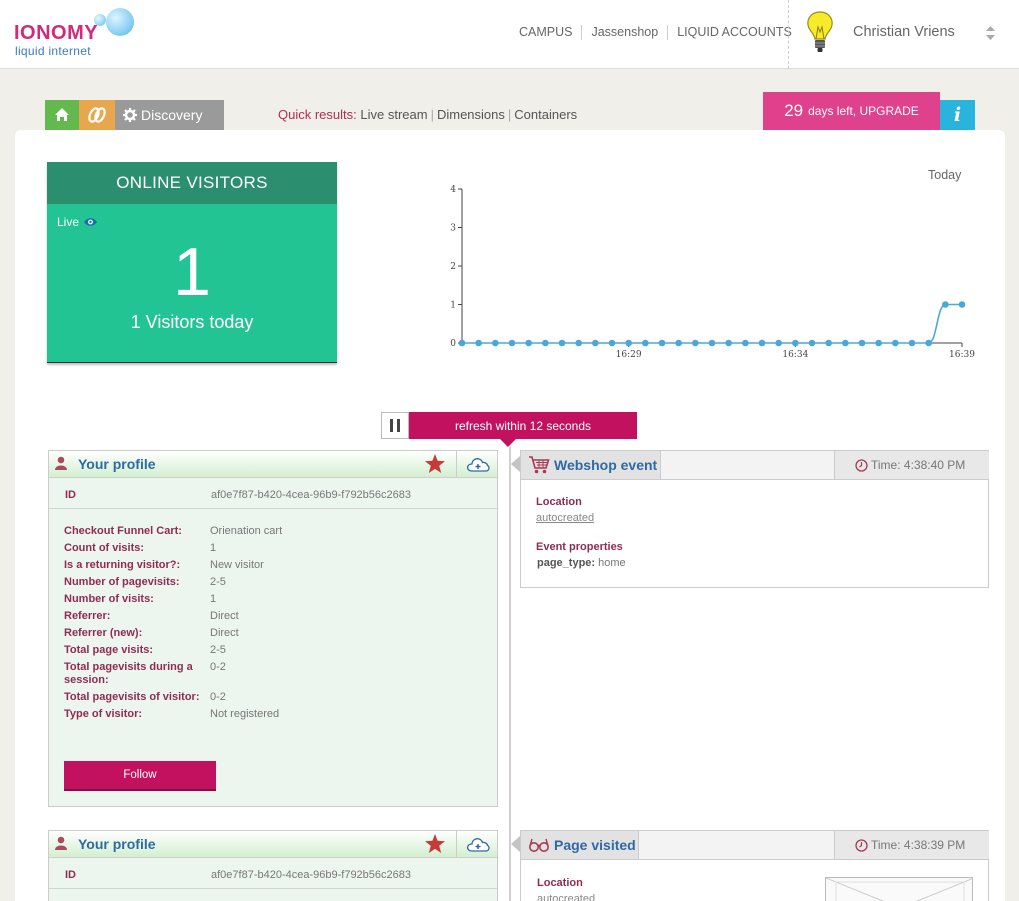 This screenshot has height=901, width=1019. What do you see at coordinates (311, 875) in the screenshot?
I see `profile-id-value: af0e7f87-b420-4cea-96b9-f792b56c2683` at bounding box center [311, 875].